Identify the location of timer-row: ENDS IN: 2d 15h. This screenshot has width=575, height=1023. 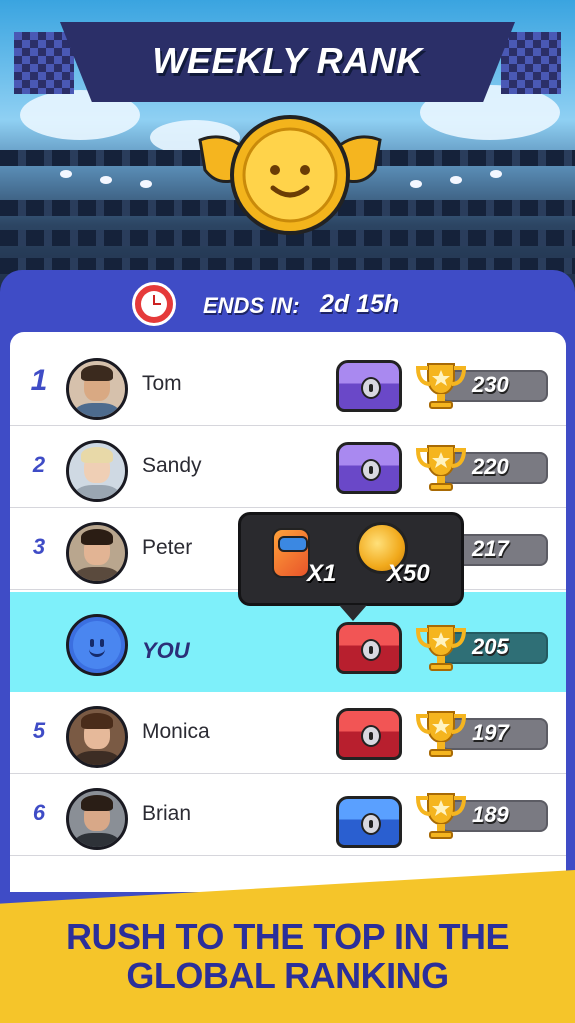
(287, 304).